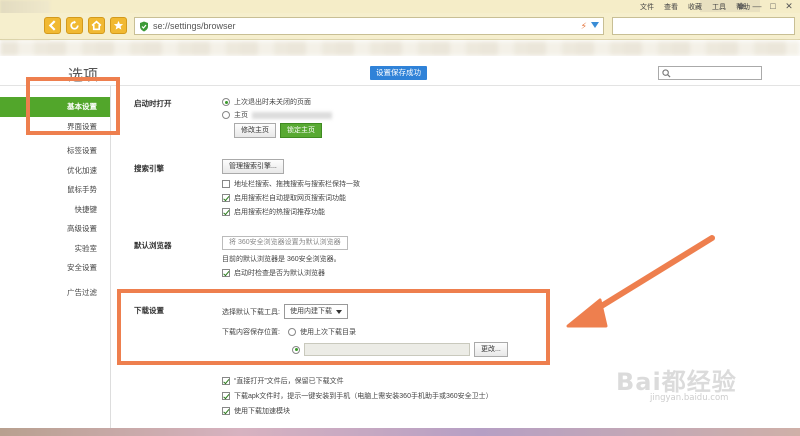  Describe the element at coordinates (765, 6) in the screenshot. I see `window-controls: ♚ — □ ✕` at that location.